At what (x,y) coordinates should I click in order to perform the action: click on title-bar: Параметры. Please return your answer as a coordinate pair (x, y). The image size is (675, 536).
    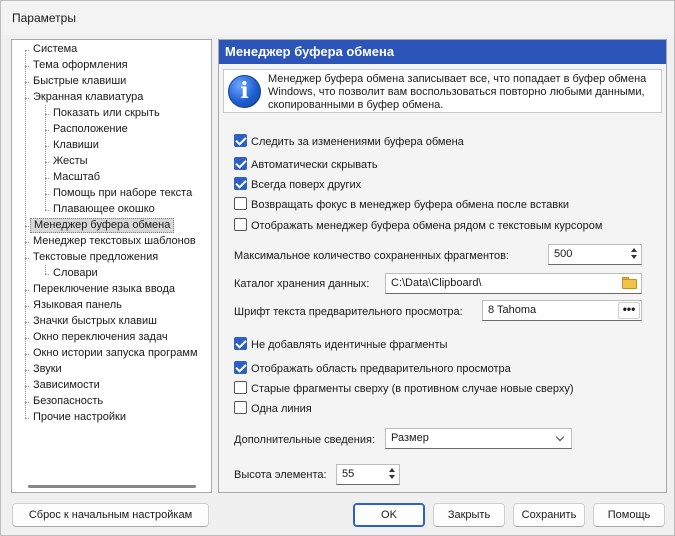
    Looking at the image, I should click on (337, 18).